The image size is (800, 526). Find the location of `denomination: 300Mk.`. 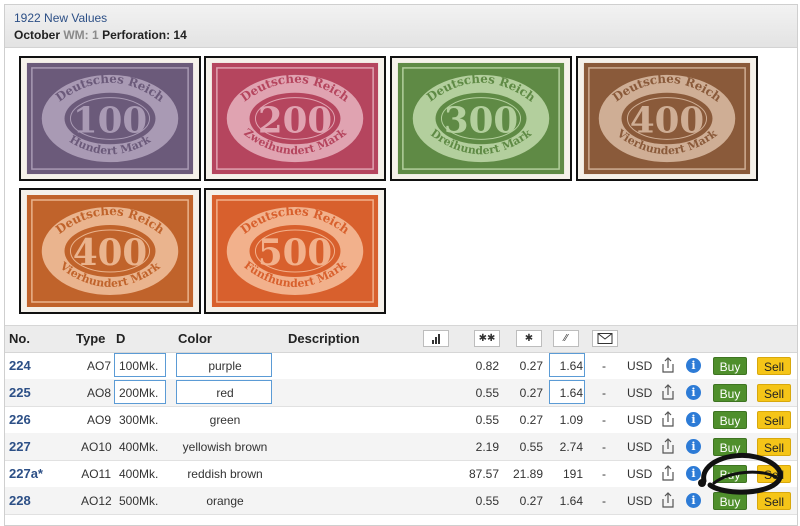

denomination: 300Mk. is located at coordinates (139, 420).